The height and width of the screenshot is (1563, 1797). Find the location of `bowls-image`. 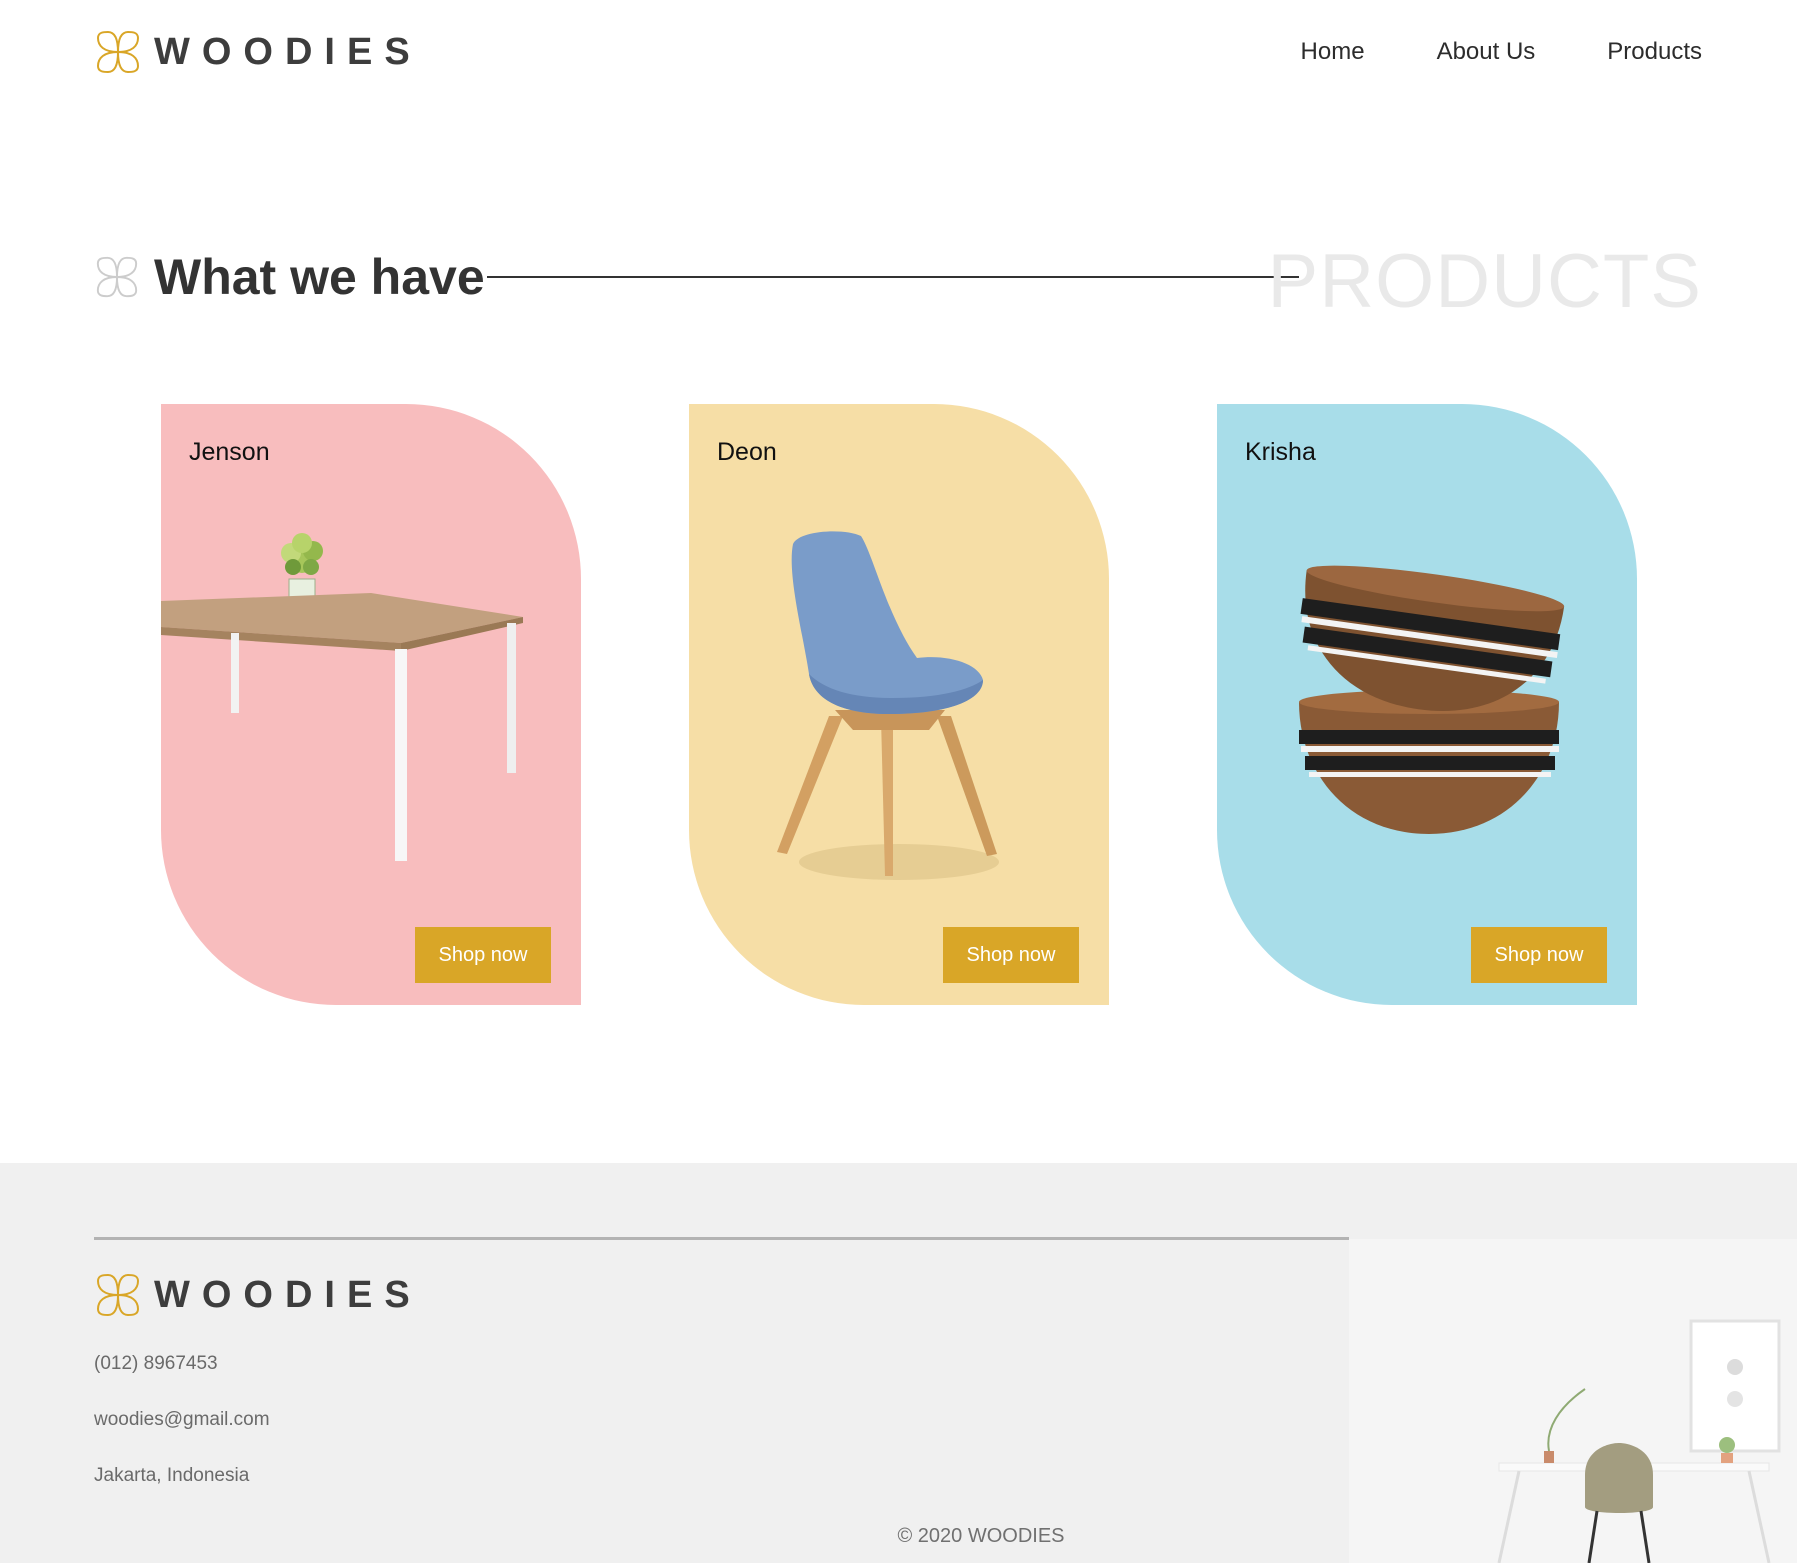

bowls-image is located at coordinates (1432, 699).